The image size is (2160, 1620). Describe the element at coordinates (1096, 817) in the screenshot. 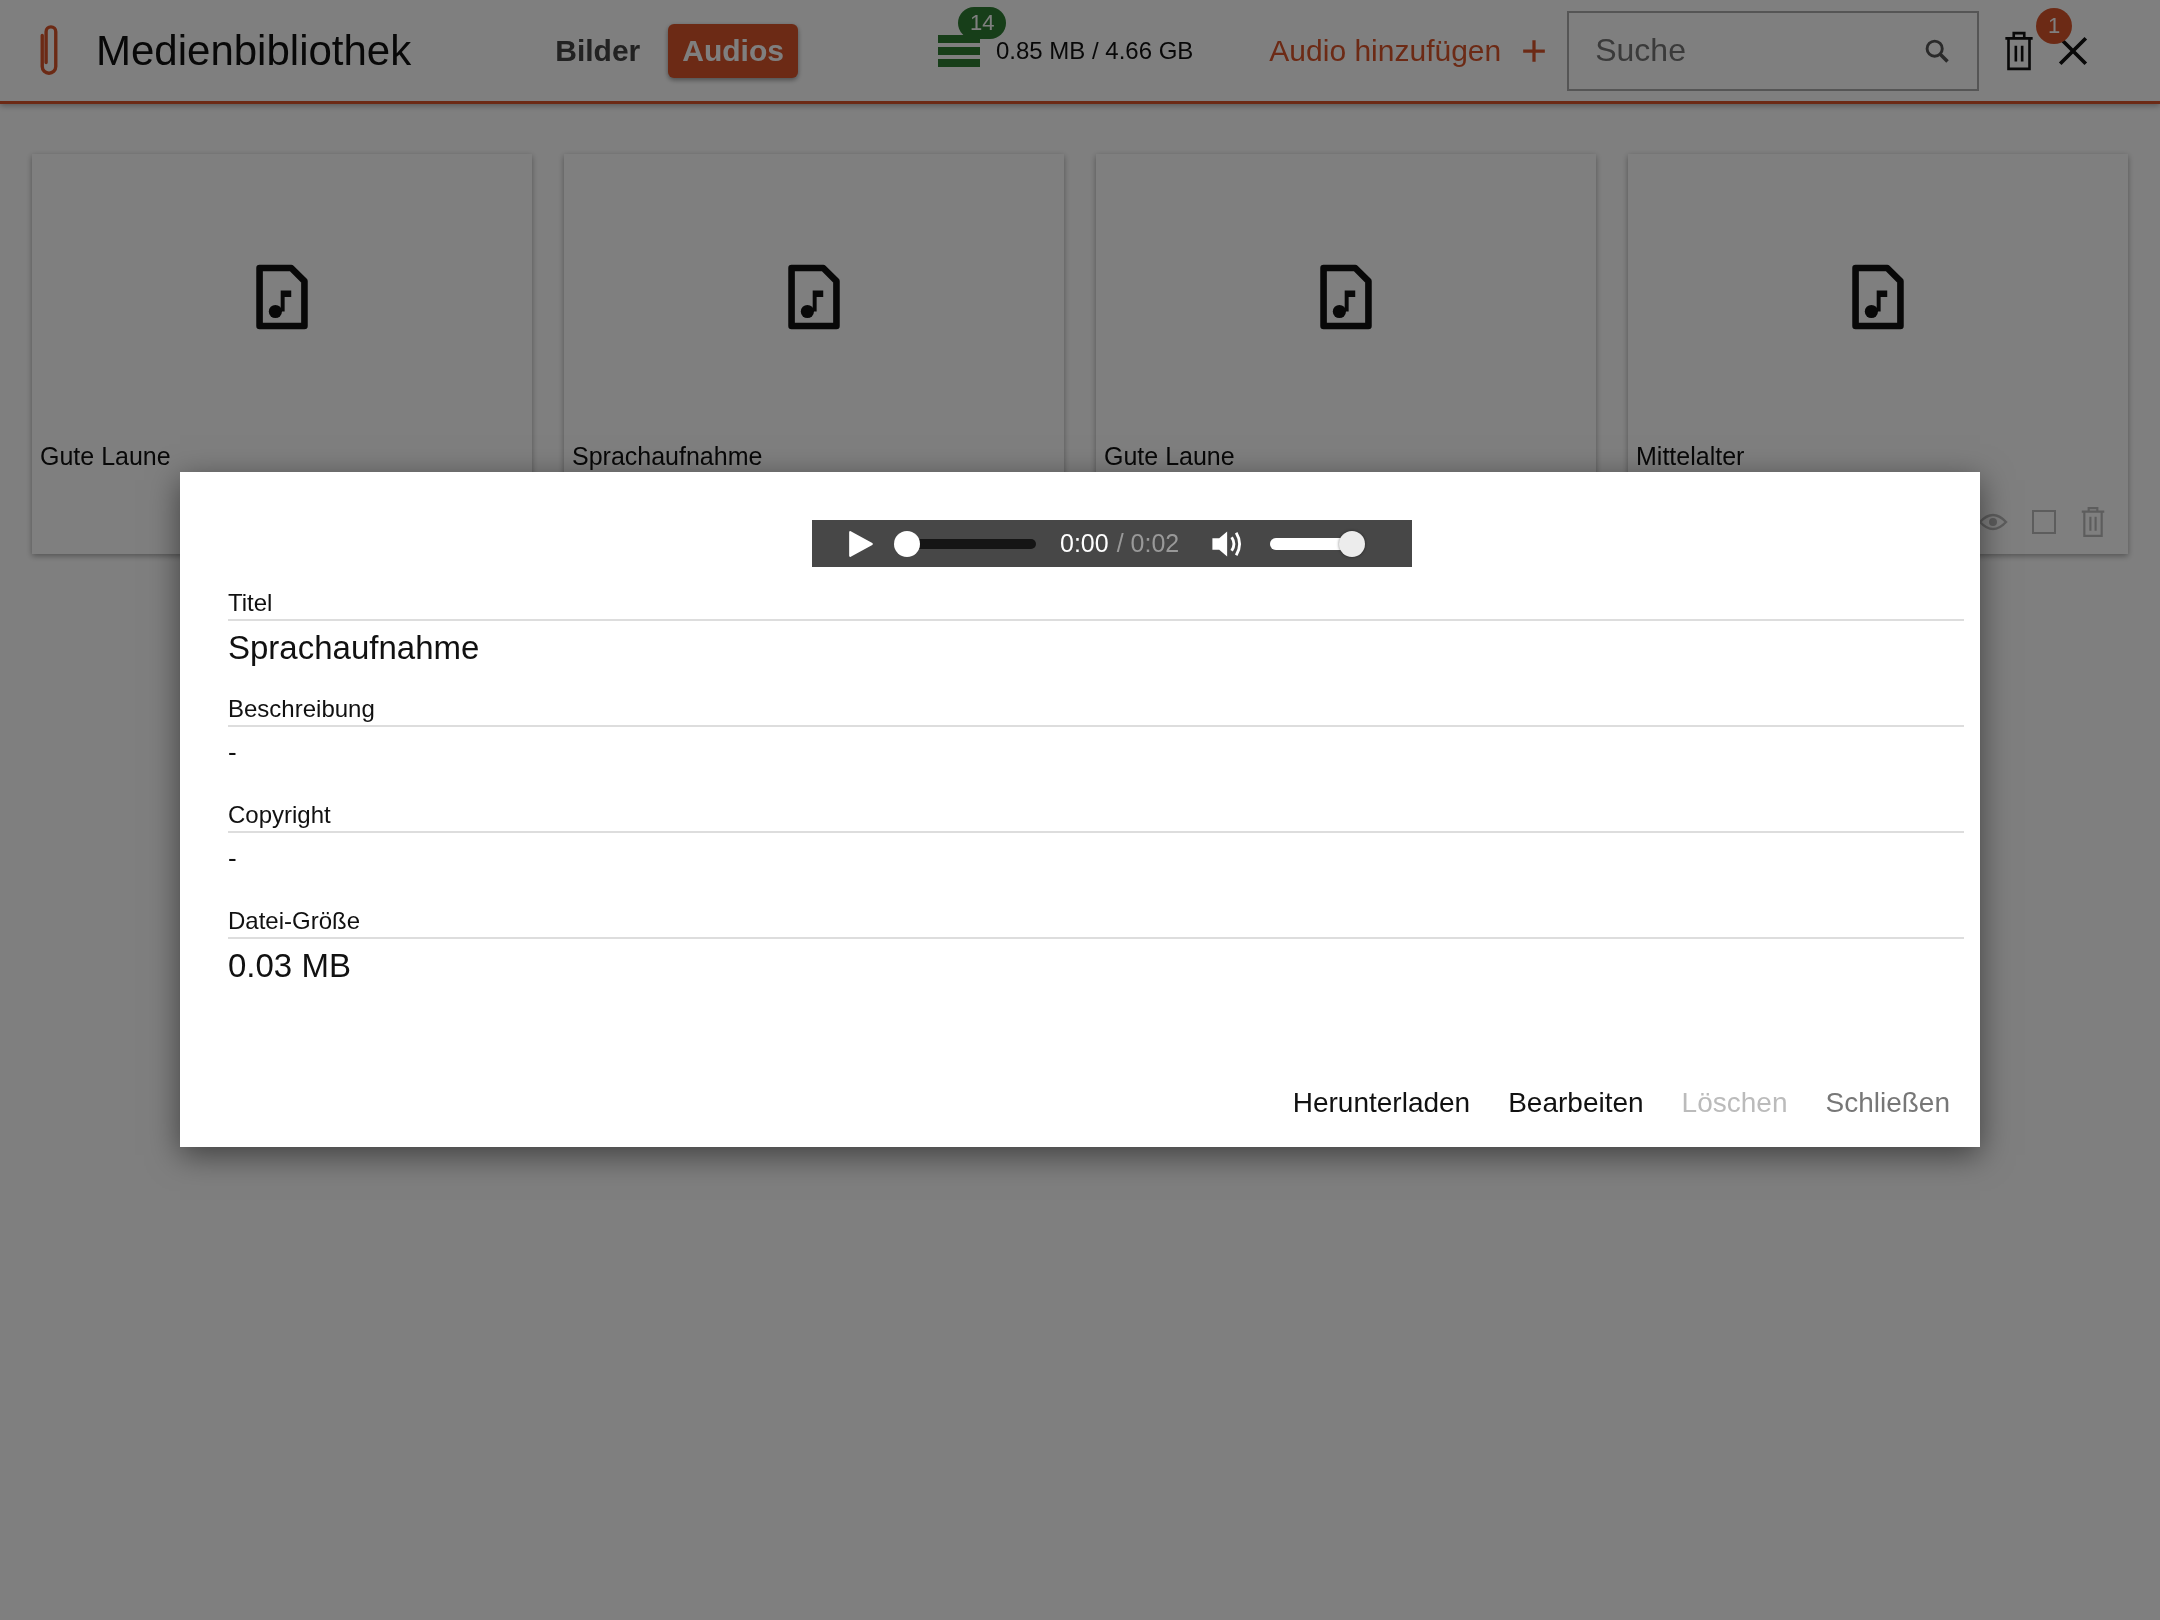

I see `field-label: Copyright` at that location.